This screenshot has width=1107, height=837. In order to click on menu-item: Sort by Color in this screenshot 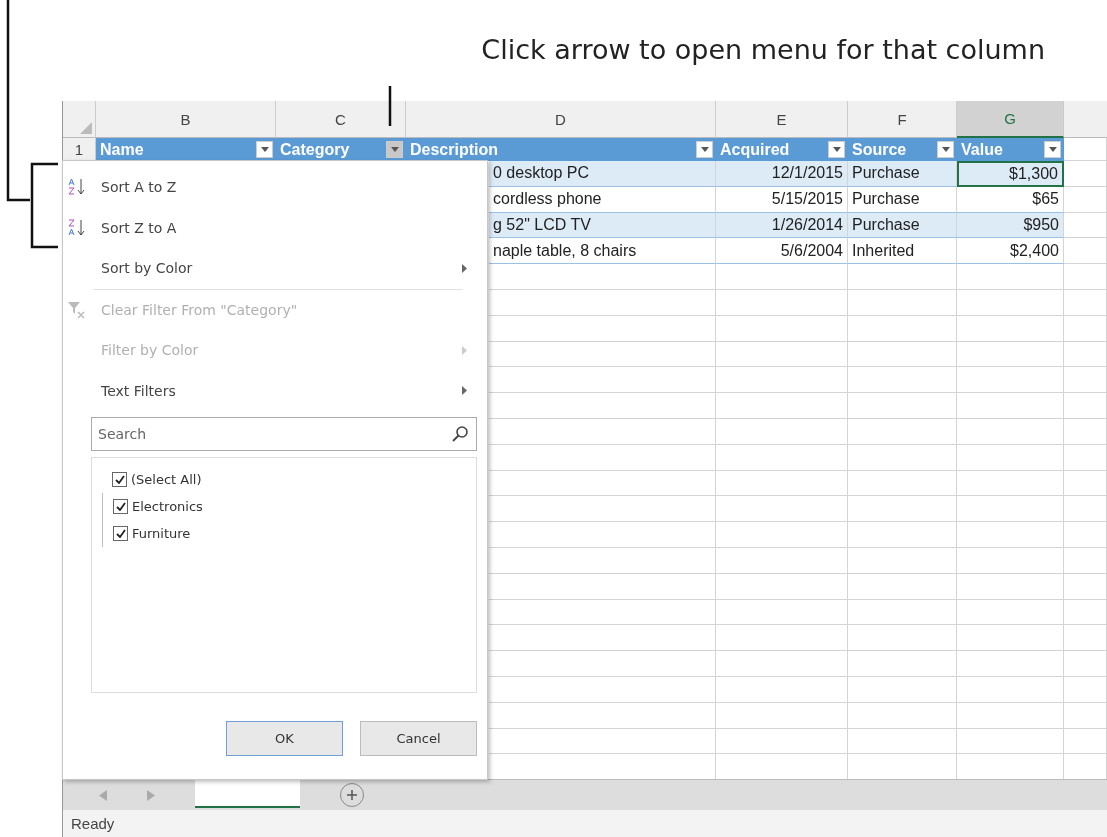, I will do `click(275, 268)`.